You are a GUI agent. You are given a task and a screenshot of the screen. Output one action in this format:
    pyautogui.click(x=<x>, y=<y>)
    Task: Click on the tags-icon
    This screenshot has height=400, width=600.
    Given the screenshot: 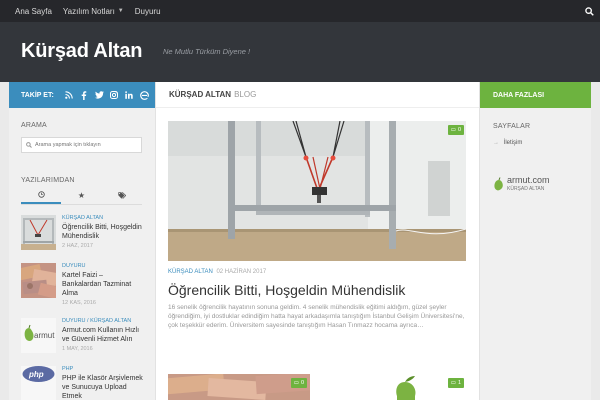 What is the action you would take?
    pyautogui.click(x=122, y=195)
    